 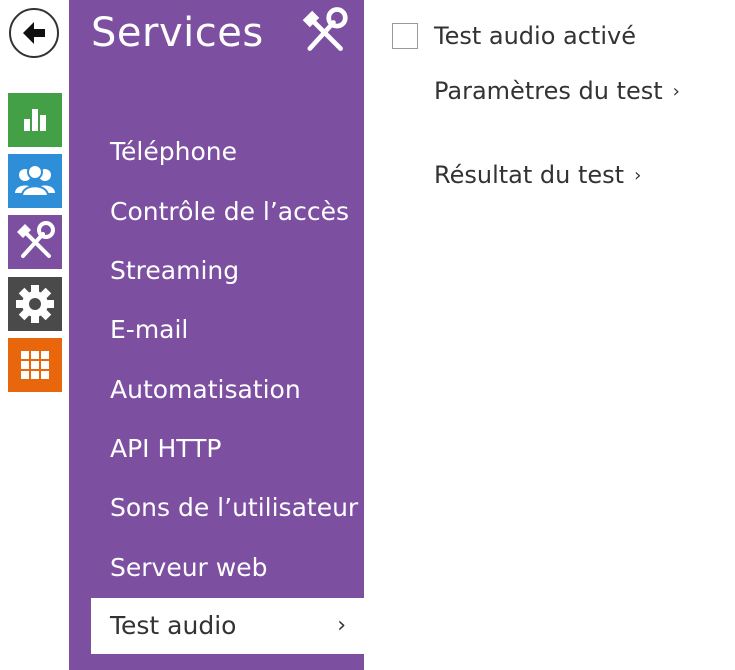 What do you see at coordinates (227, 449) in the screenshot?
I see `sidebar-item-http-api: API HTTP` at bounding box center [227, 449].